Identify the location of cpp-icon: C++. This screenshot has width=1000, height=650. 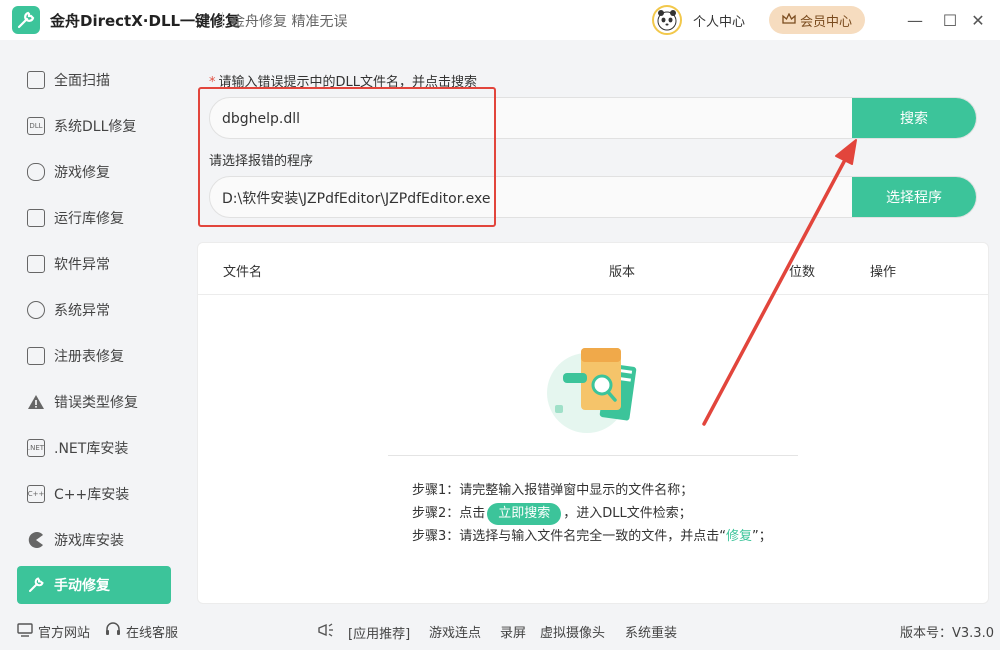
(36, 494).